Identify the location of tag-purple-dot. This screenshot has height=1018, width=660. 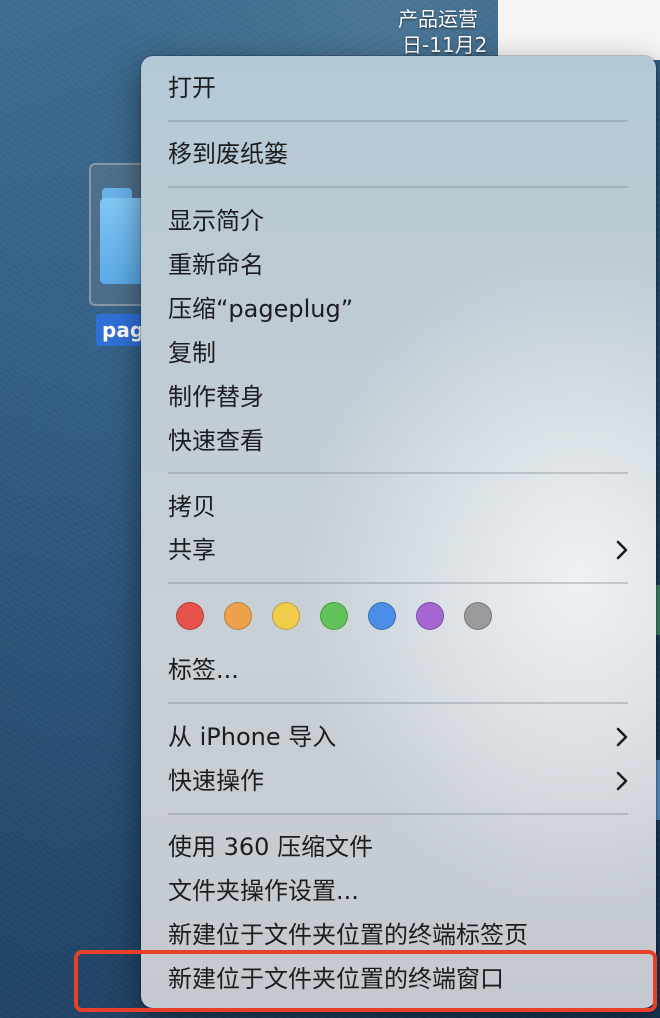
(430, 616).